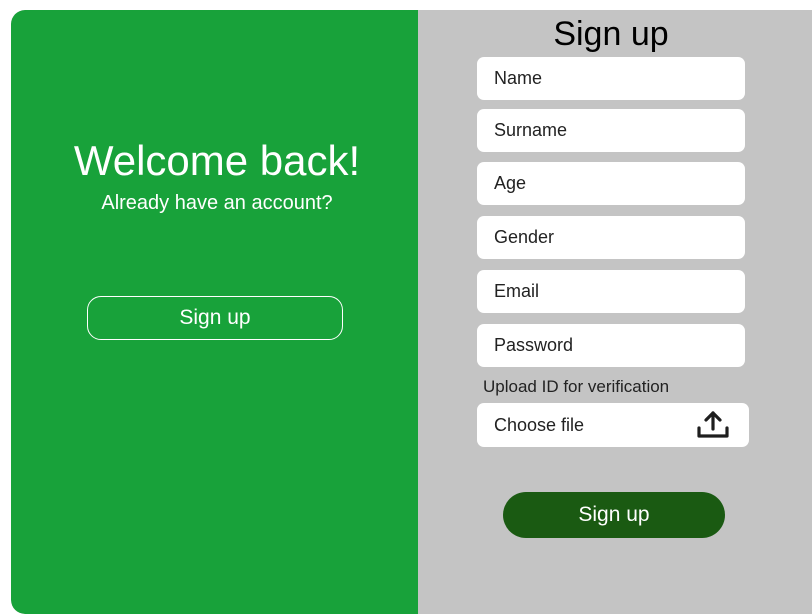 The width and height of the screenshot is (812, 614). What do you see at coordinates (576, 386) in the screenshot?
I see `upload-label: Upload ID for verification` at bounding box center [576, 386].